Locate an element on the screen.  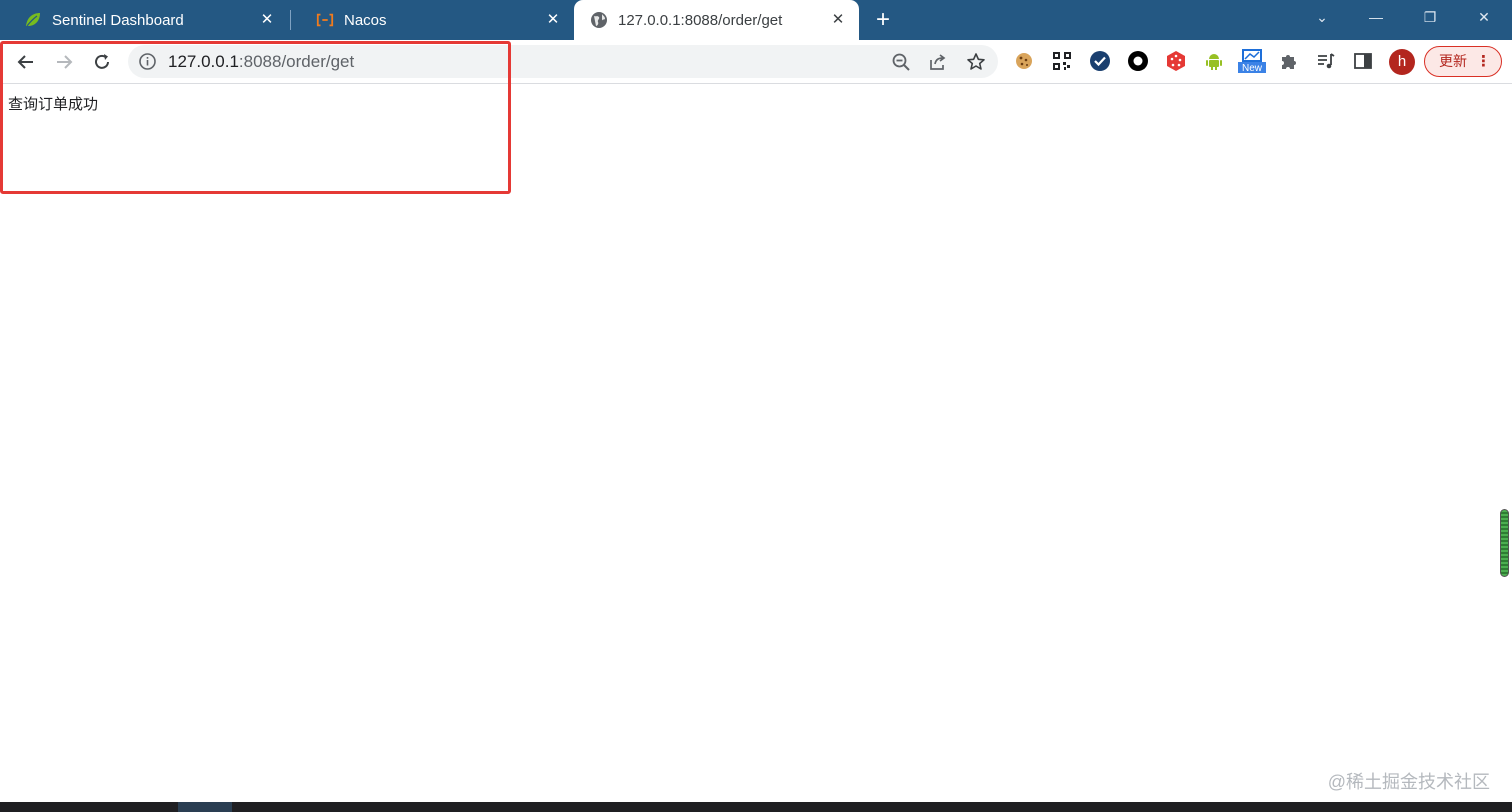
update-button: 更新 ⋮ is located at coordinates (1463, 61).